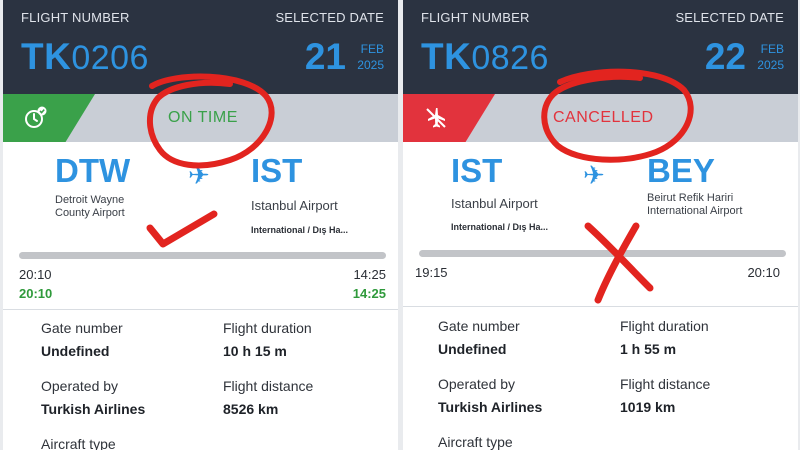 Image resolution: width=800 pixels, height=450 pixels. I want to click on status-bar: ON TIME, so click(200, 118).